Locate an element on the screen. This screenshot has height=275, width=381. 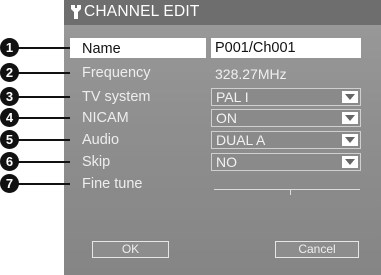
audio-select: DUAL A is located at coordinates (286, 140).